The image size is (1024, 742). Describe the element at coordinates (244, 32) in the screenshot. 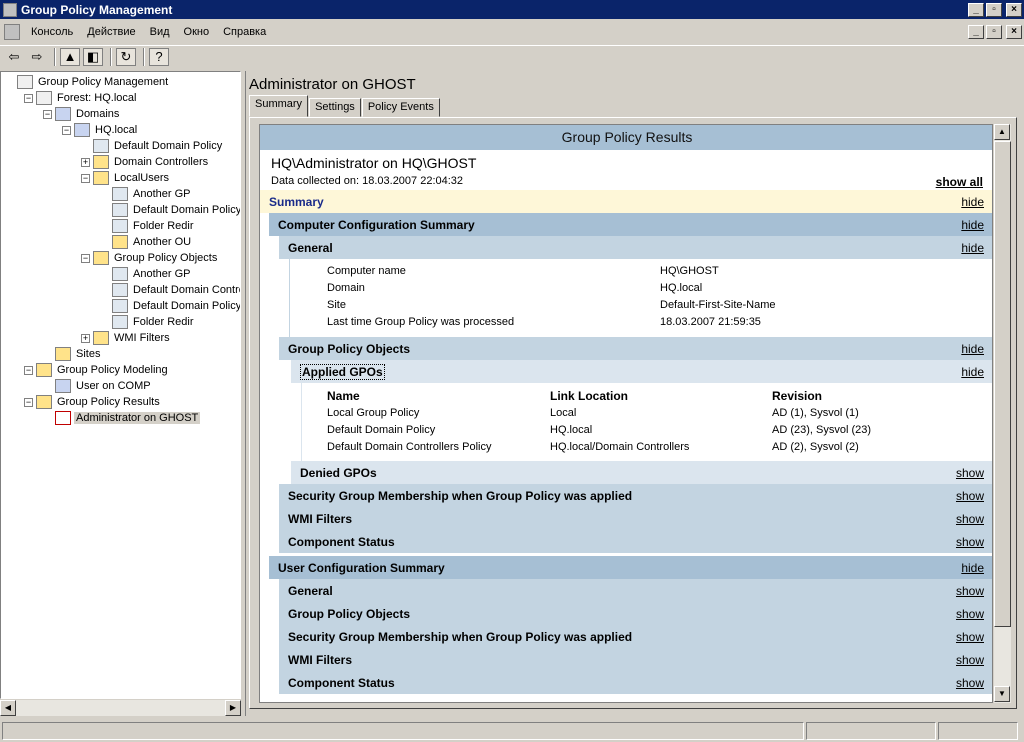

I see `menu-help: Справка` at that location.